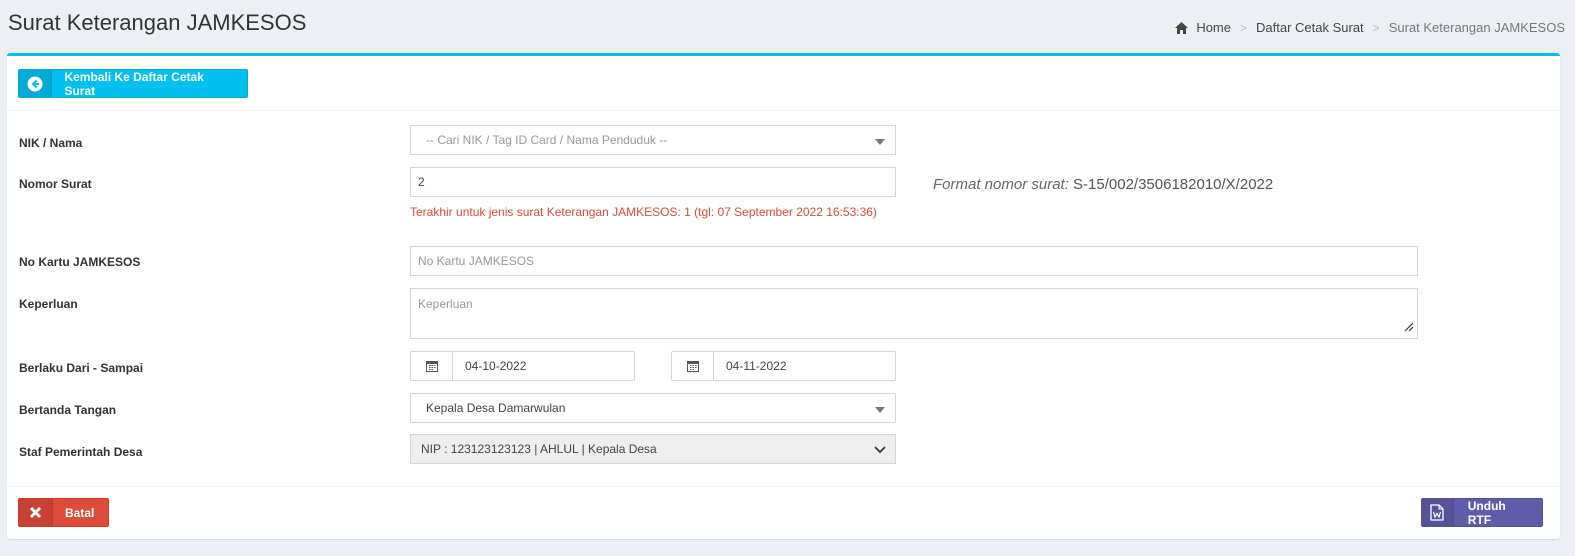 Image resolution: width=1575 pixels, height=556 pixels. I want to click on keperluan-textarea: Keperluan, so click(914, 313).